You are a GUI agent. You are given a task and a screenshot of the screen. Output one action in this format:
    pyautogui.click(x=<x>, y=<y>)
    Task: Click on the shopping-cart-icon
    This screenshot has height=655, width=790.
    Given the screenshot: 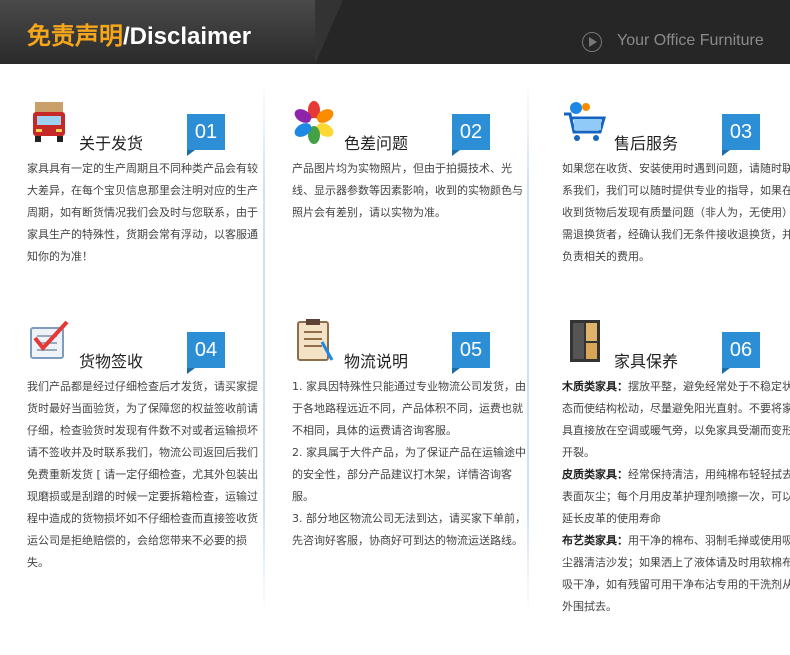 What is the action you would take?
    pyautogui.click(x=585, y=121)
    